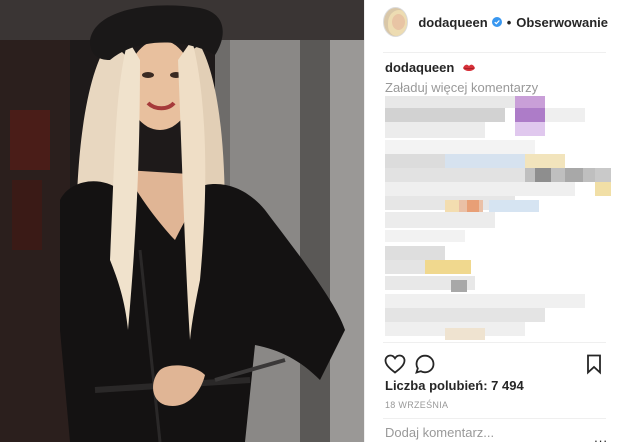 This screenshot has height=442, width=620. Describe the element at coordinates (395, 364) in the screenshot. I see `heart-icon` at that location.